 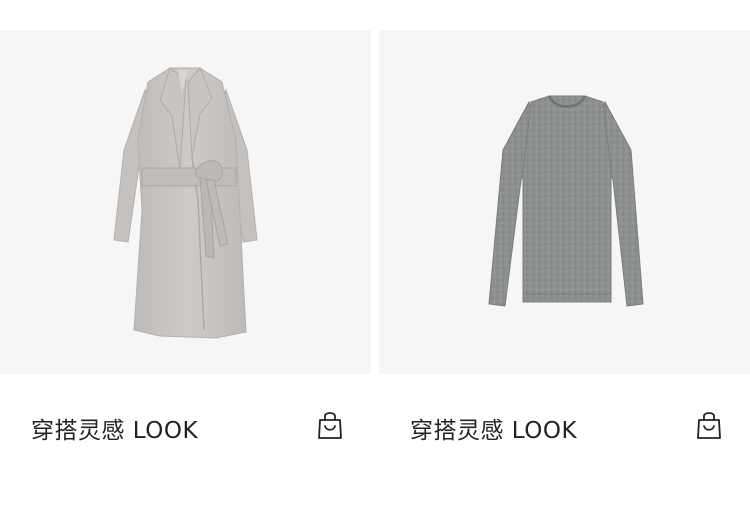 I want to click on wrap-coat-image, so click(x=185, y=203).